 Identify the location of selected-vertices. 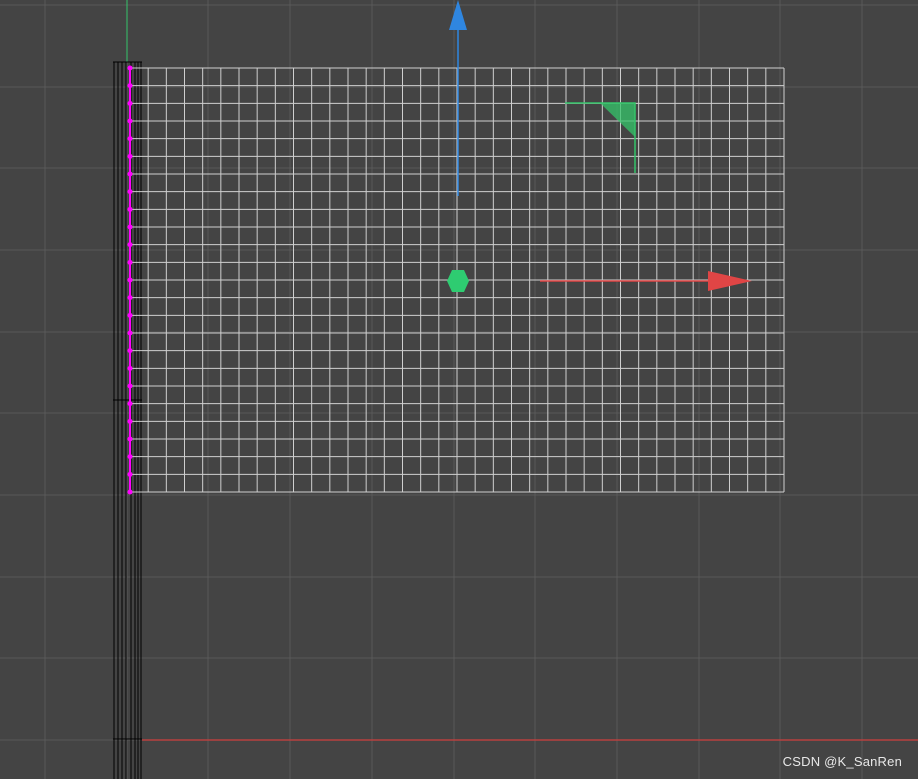
(130, 280).